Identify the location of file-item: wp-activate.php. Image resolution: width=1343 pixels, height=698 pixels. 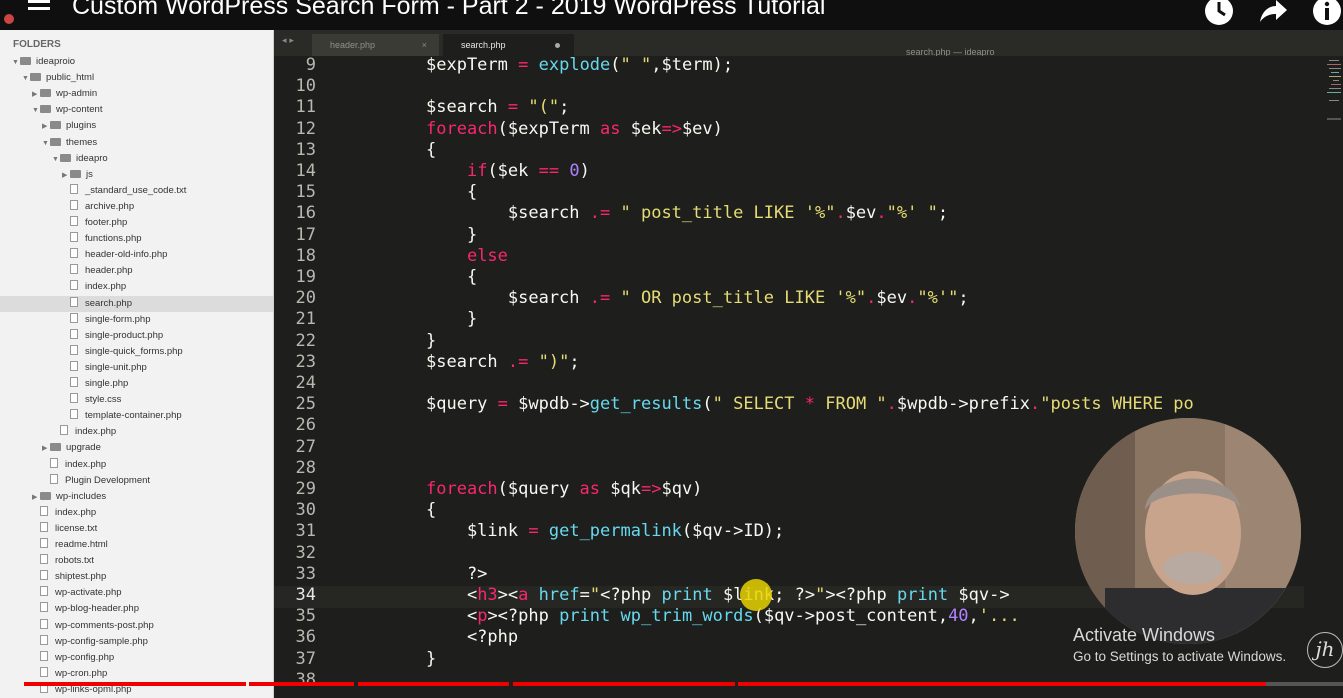
(136, 593).